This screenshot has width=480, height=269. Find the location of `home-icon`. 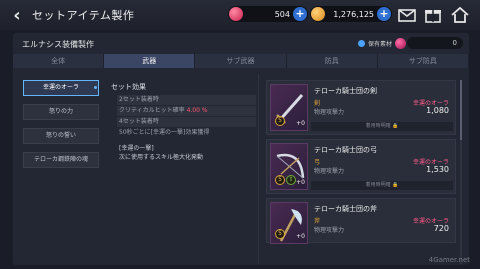

home-icon is located at coordinates (460, 15).